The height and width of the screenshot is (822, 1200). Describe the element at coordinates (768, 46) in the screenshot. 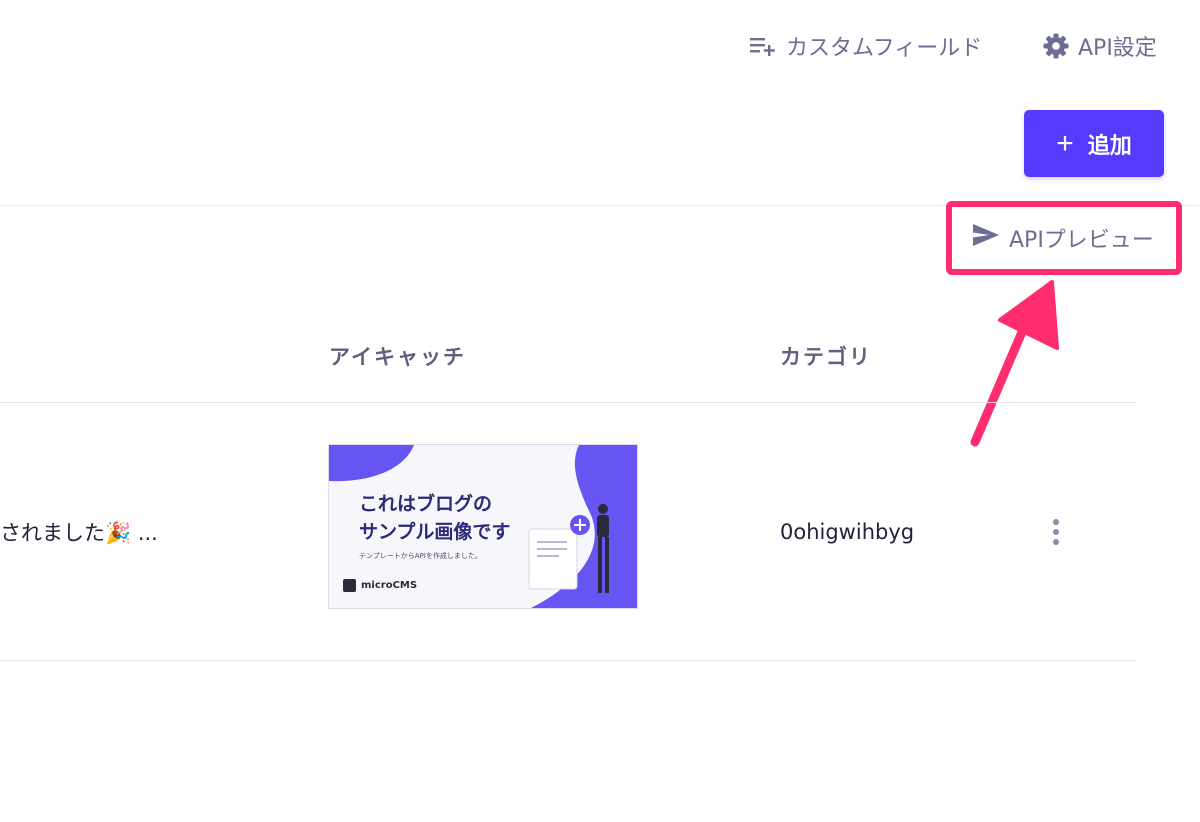

I see `list-plus-icon` at that location.